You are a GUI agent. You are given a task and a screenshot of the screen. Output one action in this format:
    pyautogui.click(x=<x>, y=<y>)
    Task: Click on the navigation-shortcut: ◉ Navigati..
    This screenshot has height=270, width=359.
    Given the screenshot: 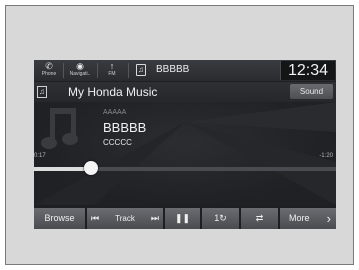 What is the action you would take?
    pyautogui.click(x=80, y=70)
    